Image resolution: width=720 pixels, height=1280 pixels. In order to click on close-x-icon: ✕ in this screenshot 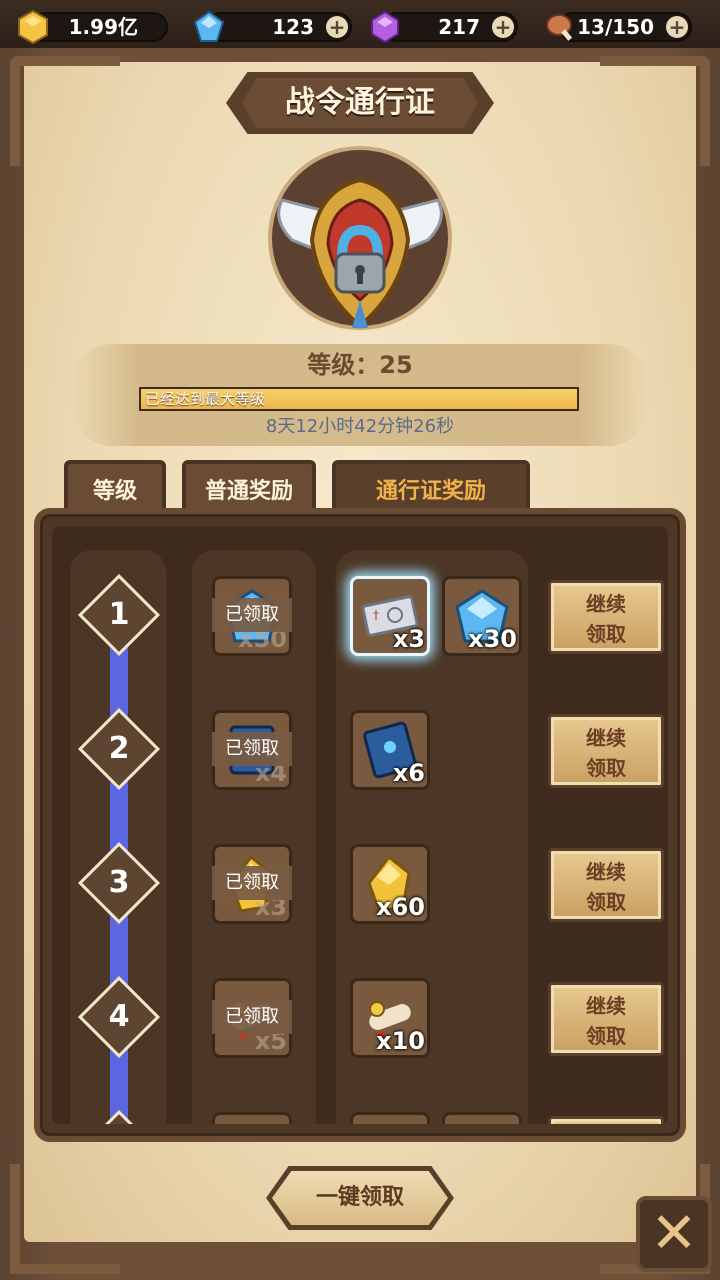, I will do `click(674, 1233)`.